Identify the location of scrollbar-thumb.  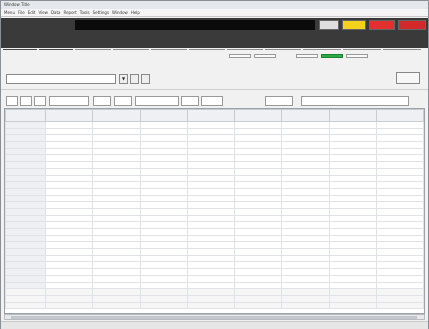
(214, 317).